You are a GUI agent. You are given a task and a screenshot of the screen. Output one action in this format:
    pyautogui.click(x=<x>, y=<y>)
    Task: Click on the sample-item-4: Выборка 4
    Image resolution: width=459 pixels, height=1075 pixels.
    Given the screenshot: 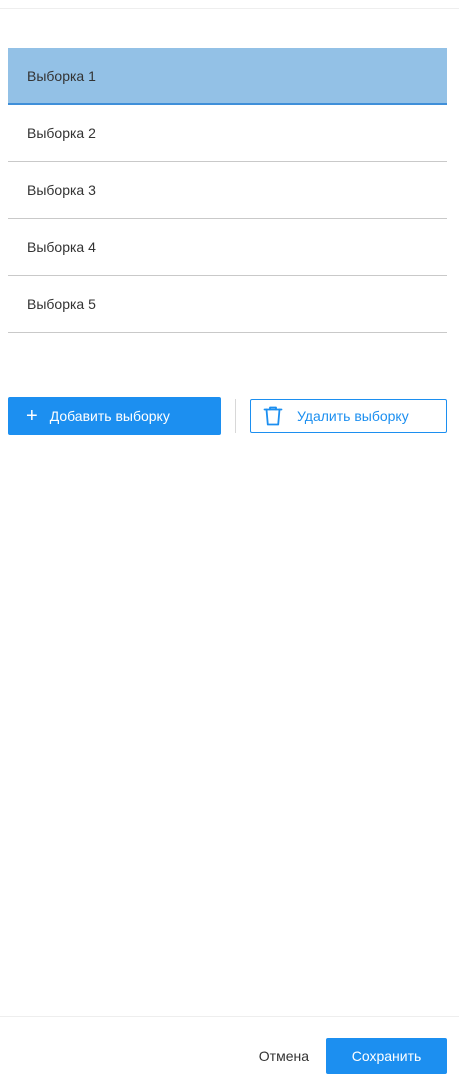 What is the action you would take?
    pyautogui.click(x=227, y=247)
    